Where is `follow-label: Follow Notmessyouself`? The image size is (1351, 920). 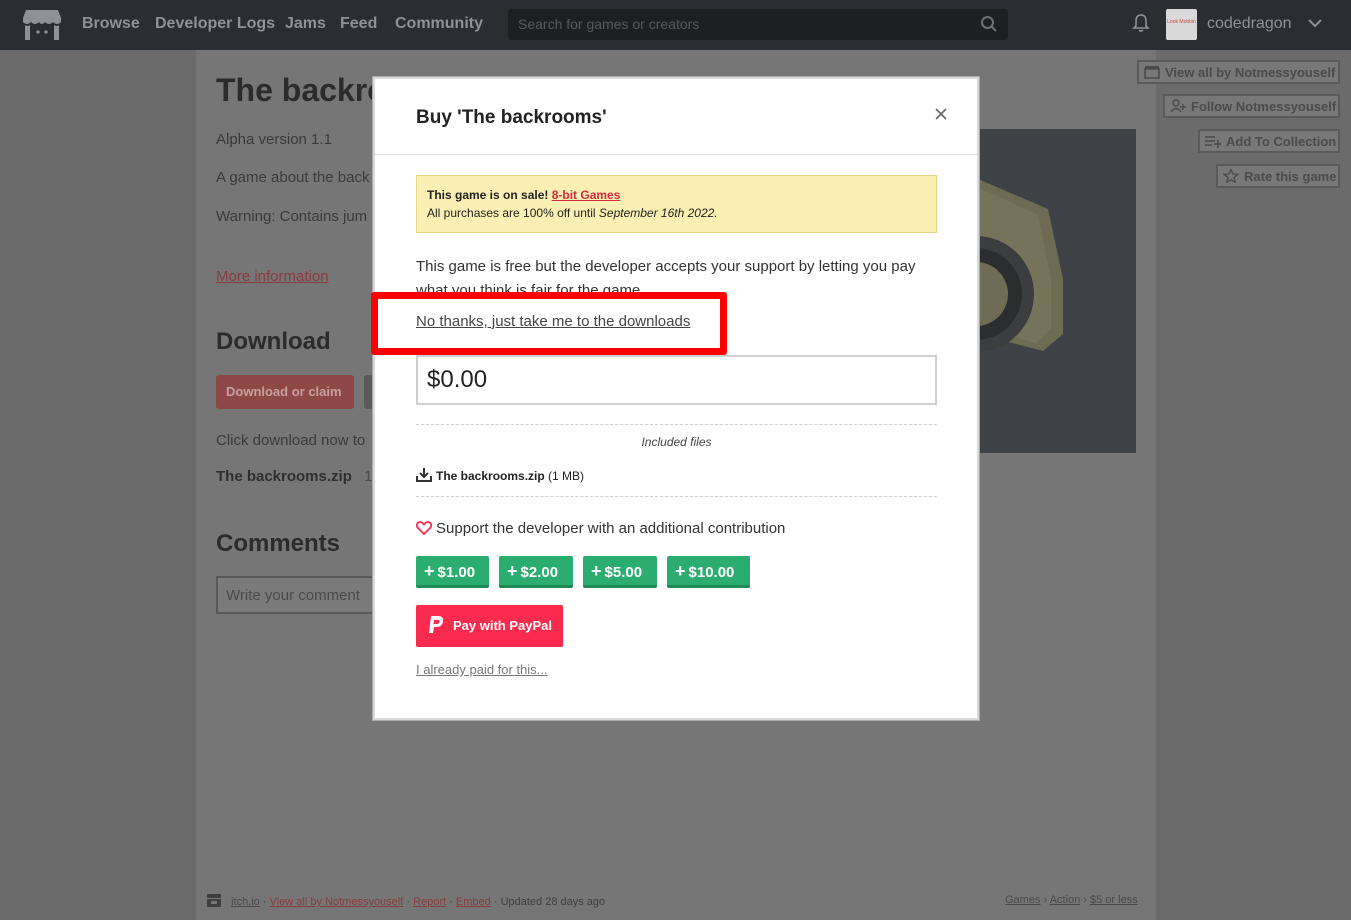
follow-label: Follow Notmessyouself is located at coordinates (1264, 106).